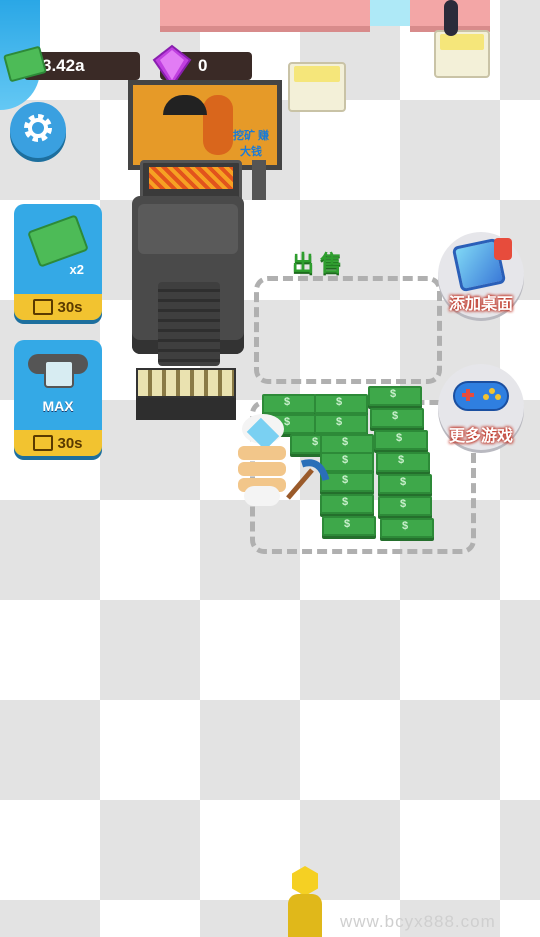 The image size is (540, 937). I want to click on gamepad-icon, so click(481, 398).